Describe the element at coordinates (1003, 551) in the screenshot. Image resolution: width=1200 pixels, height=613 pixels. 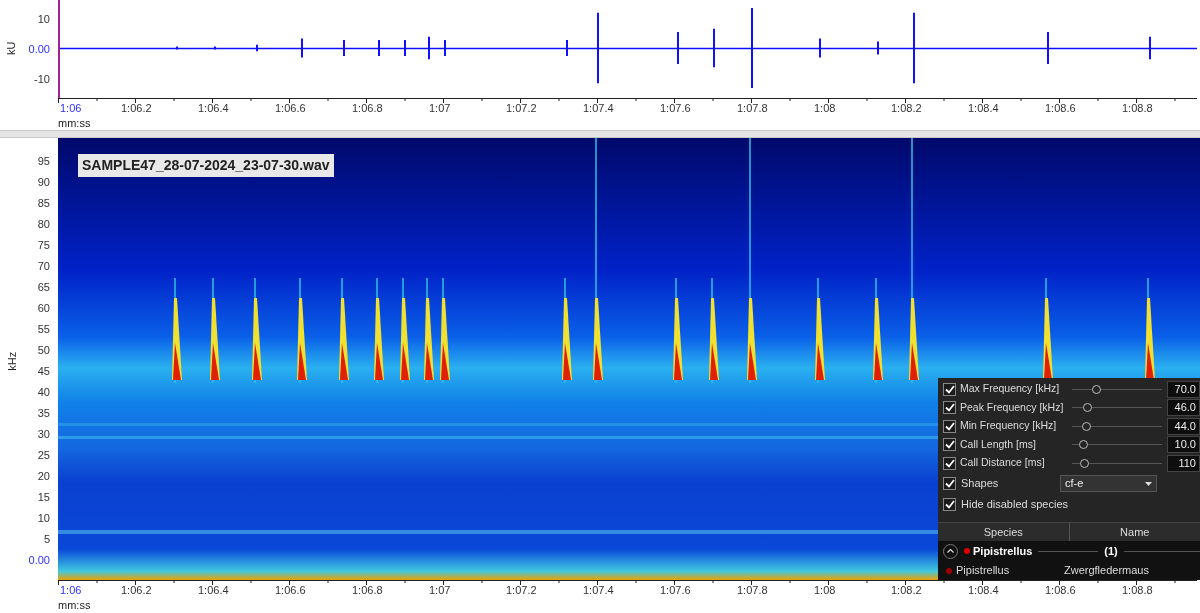
I see `group-name: Pipistrellus` at that location.